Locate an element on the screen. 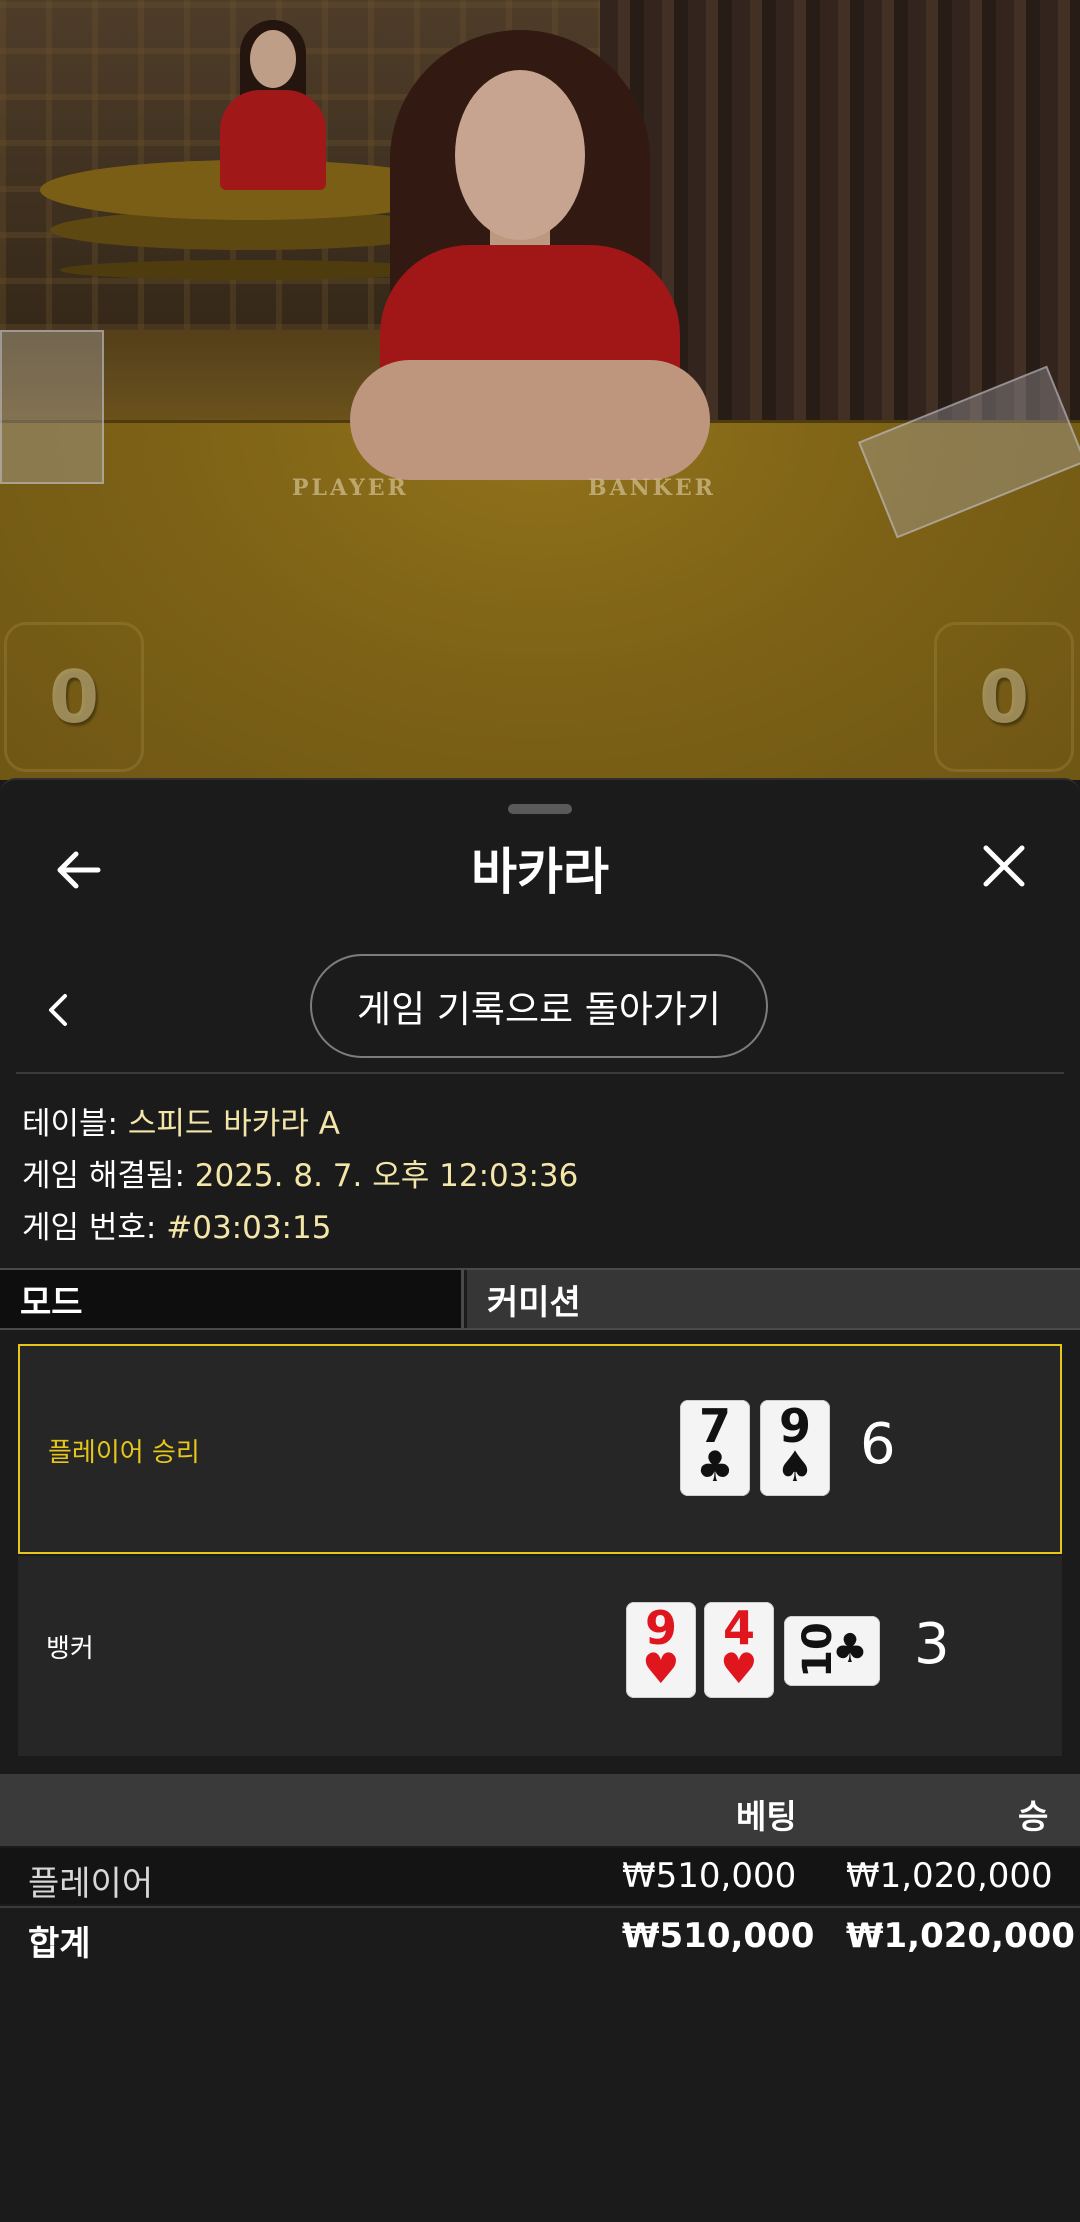  close-button is located at coordinates (1004, 866).